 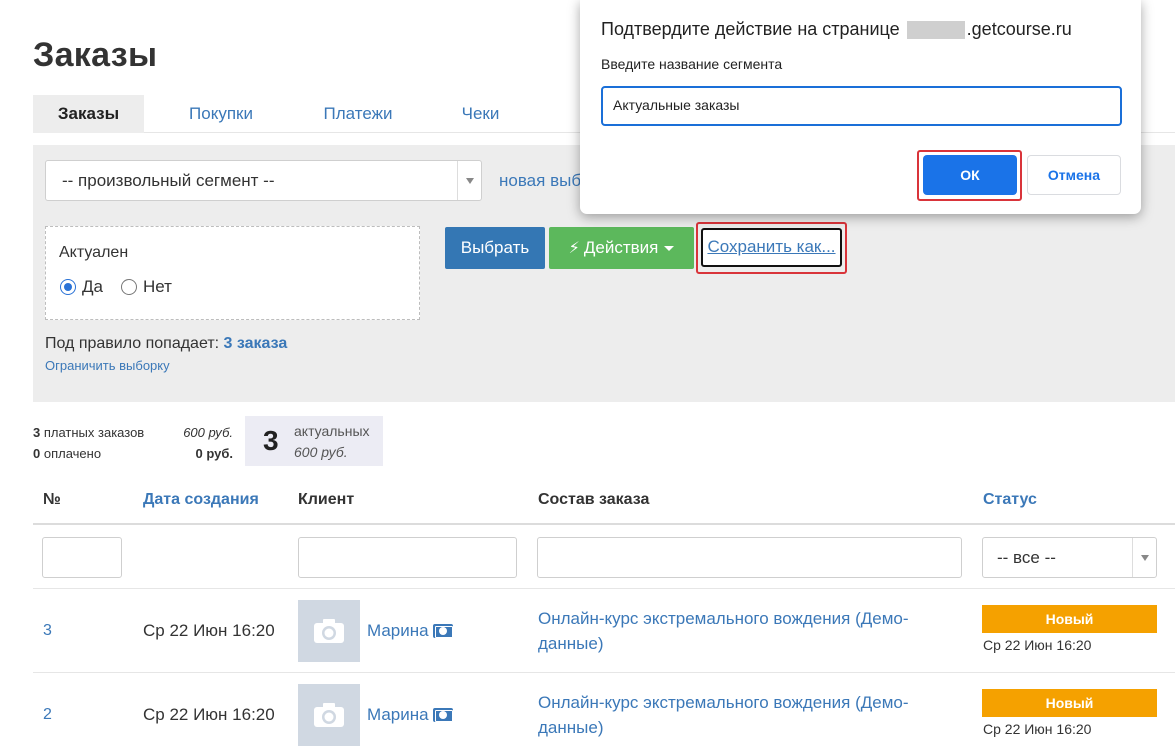 What do you see at coordinates (256, 343) in the screenshot?
I see `rule-count-link: 3 заказа` at bounding box center [256, 343].